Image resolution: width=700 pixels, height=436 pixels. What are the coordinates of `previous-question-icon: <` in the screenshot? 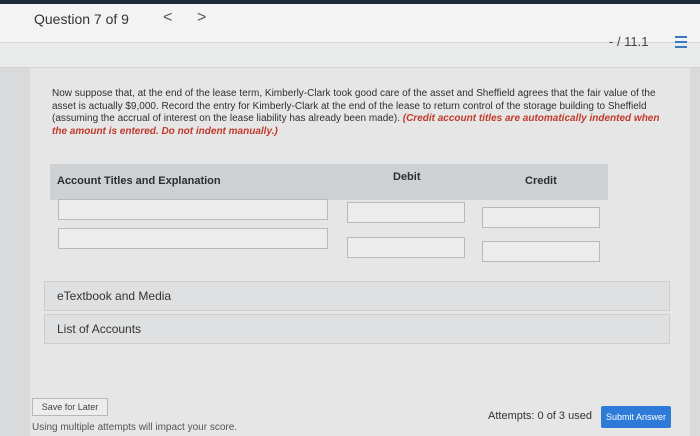 It's located at (167, 18).